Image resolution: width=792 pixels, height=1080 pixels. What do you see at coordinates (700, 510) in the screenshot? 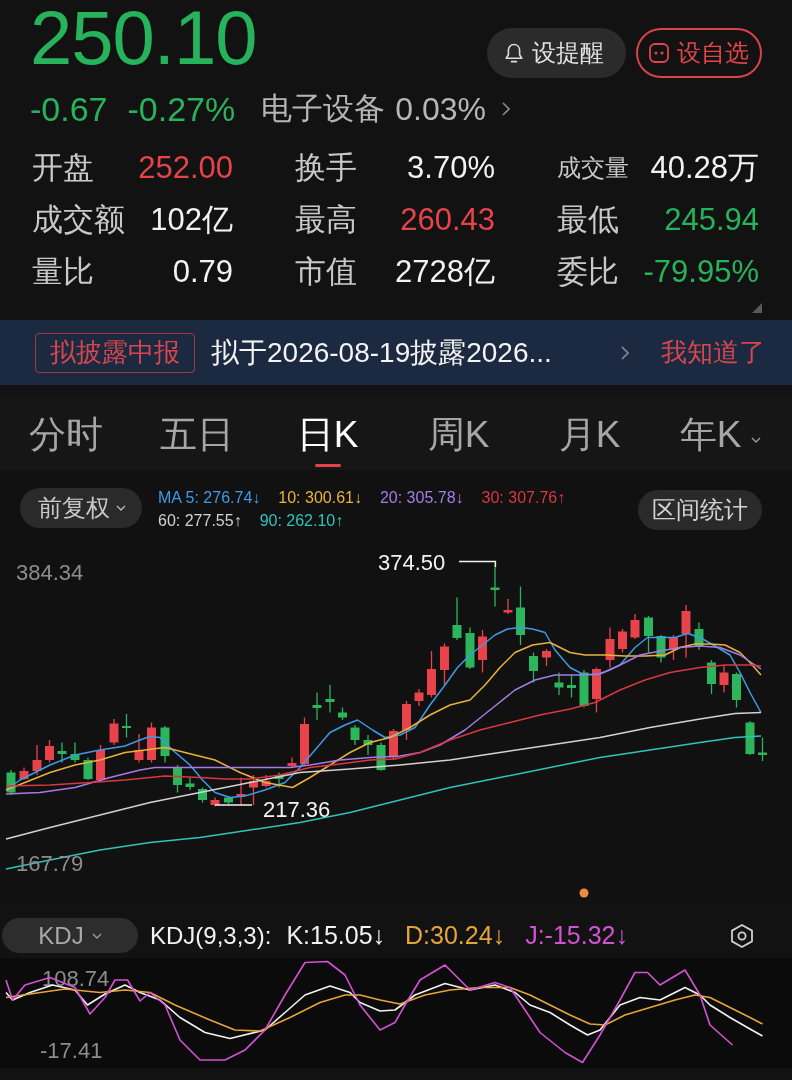
I see `range-stats-button: 区间统计` at bounding box center [700, 510].